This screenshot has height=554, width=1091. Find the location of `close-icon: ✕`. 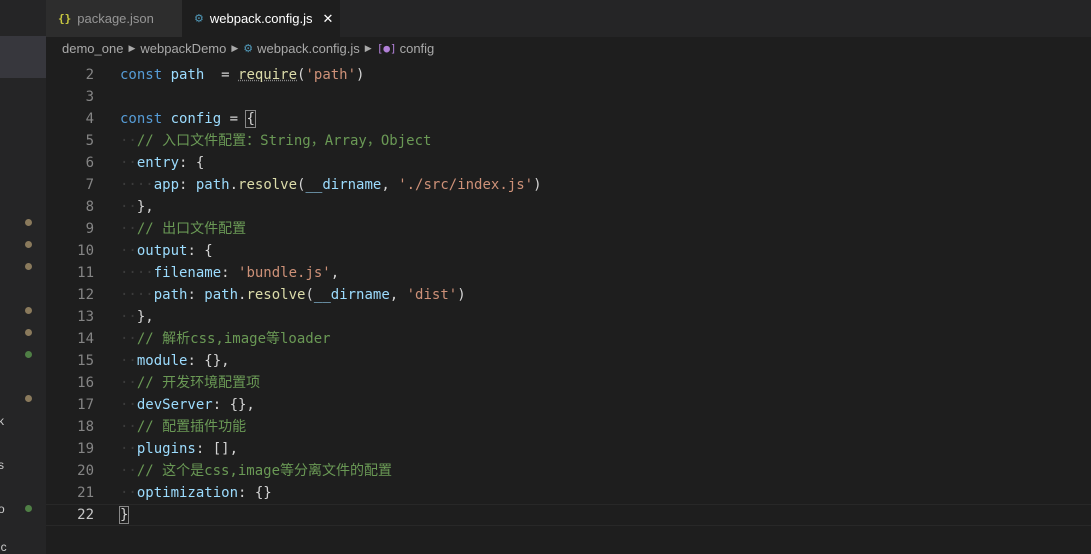

close-icon: ✕ is located at coordinates (328, 19).